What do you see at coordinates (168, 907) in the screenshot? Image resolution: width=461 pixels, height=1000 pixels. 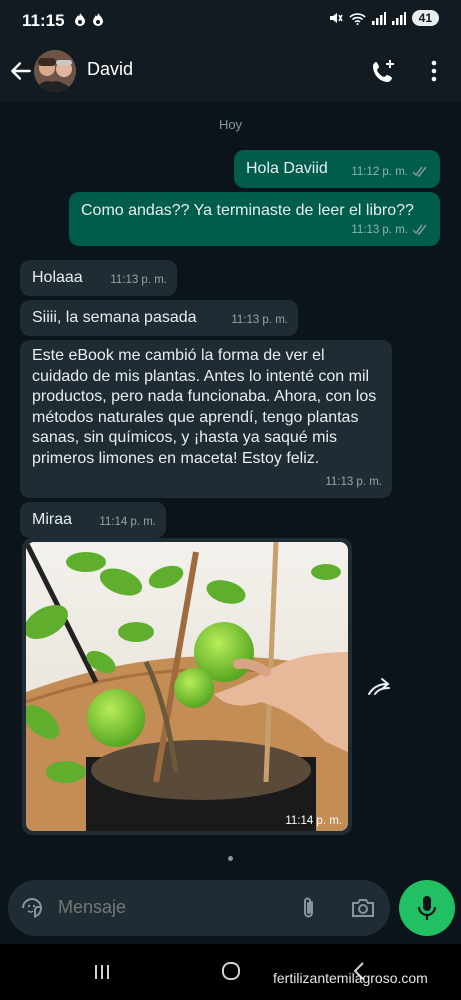 I see `message-input` at bounding box center [168, 907].